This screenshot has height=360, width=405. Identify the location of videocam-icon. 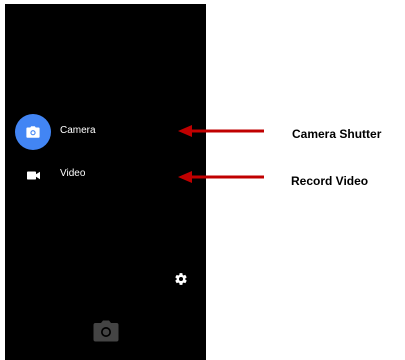
(33, 175).